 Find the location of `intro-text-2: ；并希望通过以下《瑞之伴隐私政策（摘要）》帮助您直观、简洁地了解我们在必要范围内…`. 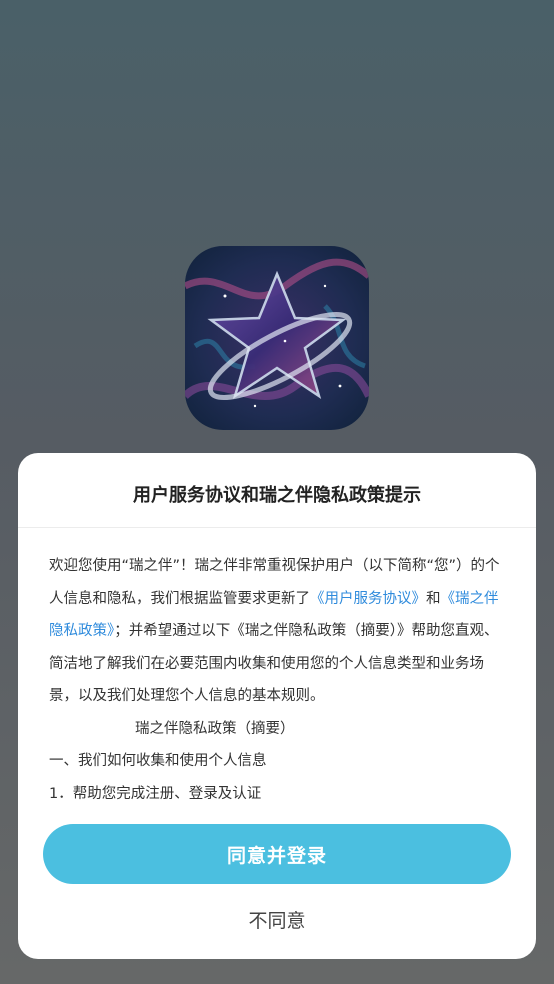

intro-text-2: ；并希望通过以下《瑞之伴隐私政策（摘要）》帮助您直观、简洁地了解我们在必要范围内… is located at coordinates (274, 663).